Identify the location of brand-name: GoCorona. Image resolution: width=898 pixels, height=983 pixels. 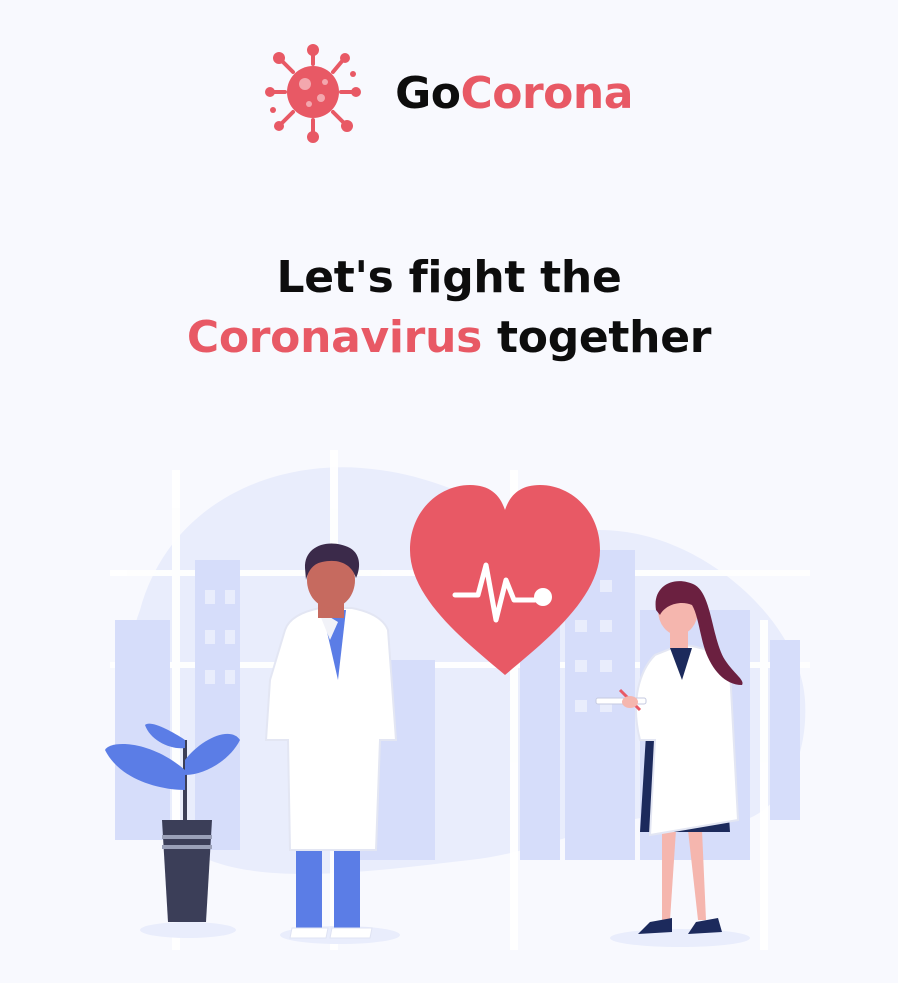
(514, 94).